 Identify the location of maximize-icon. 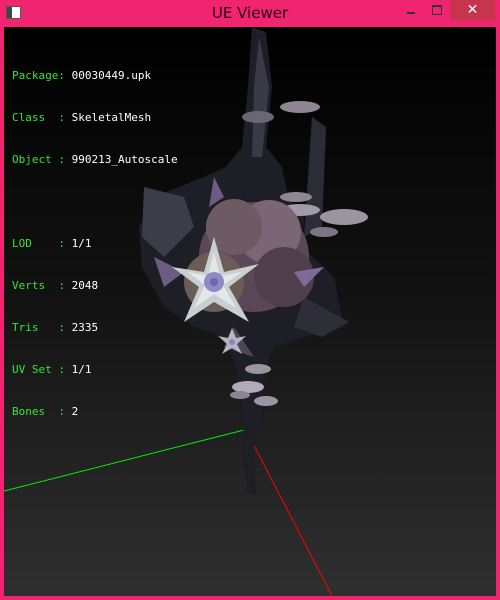
(437, 10).